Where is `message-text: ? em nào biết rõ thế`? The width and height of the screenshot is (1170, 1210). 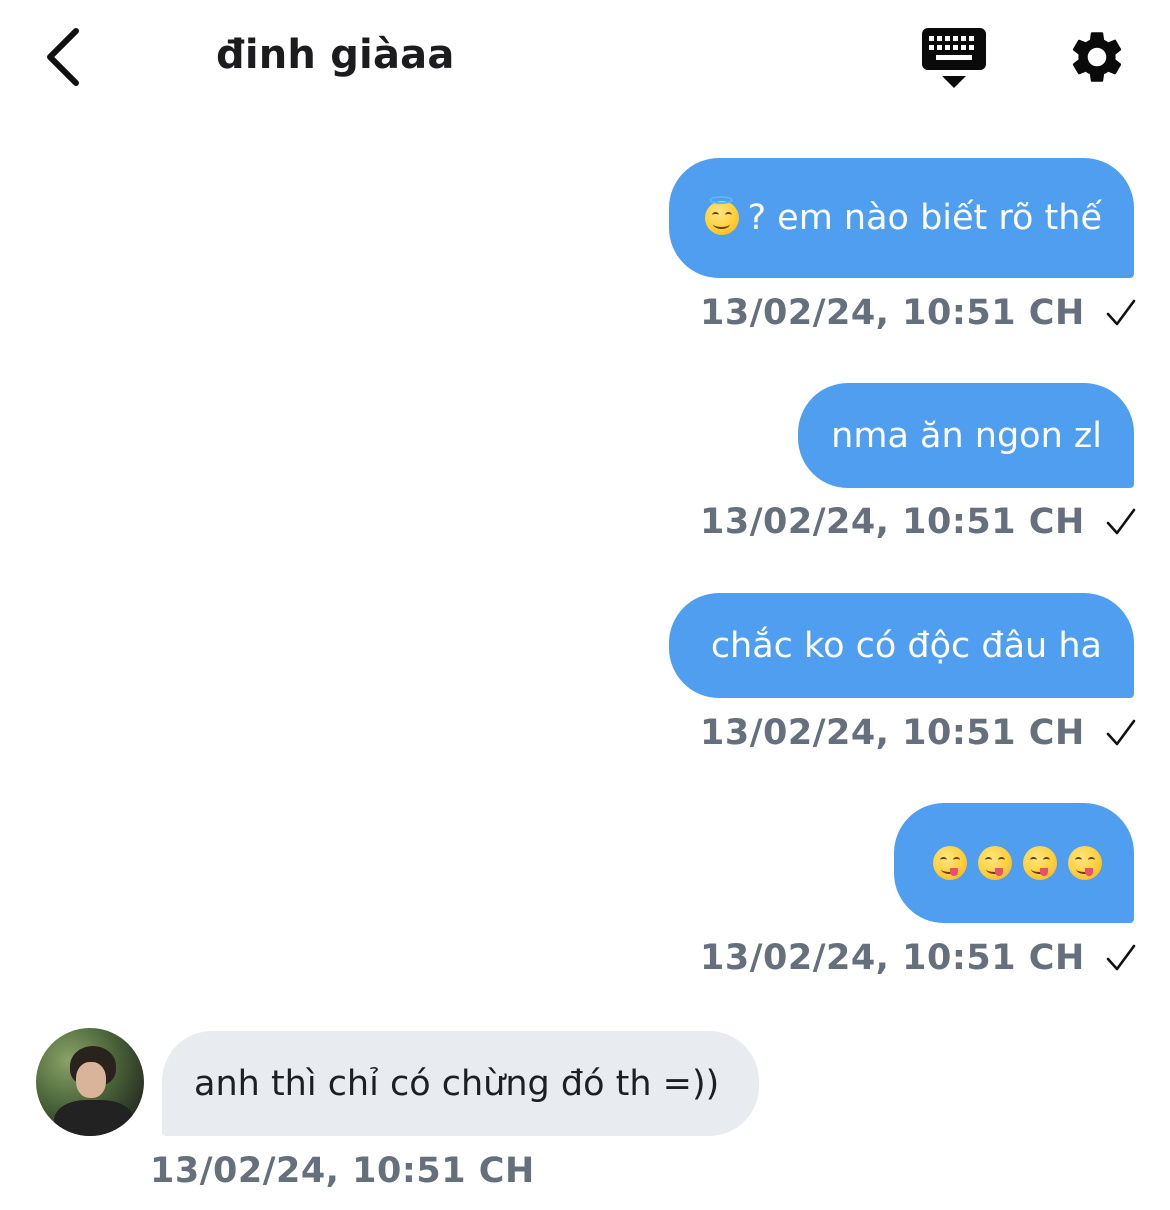 message-text: ? em nào biết rõ thế is located at coordinates (924, 218).